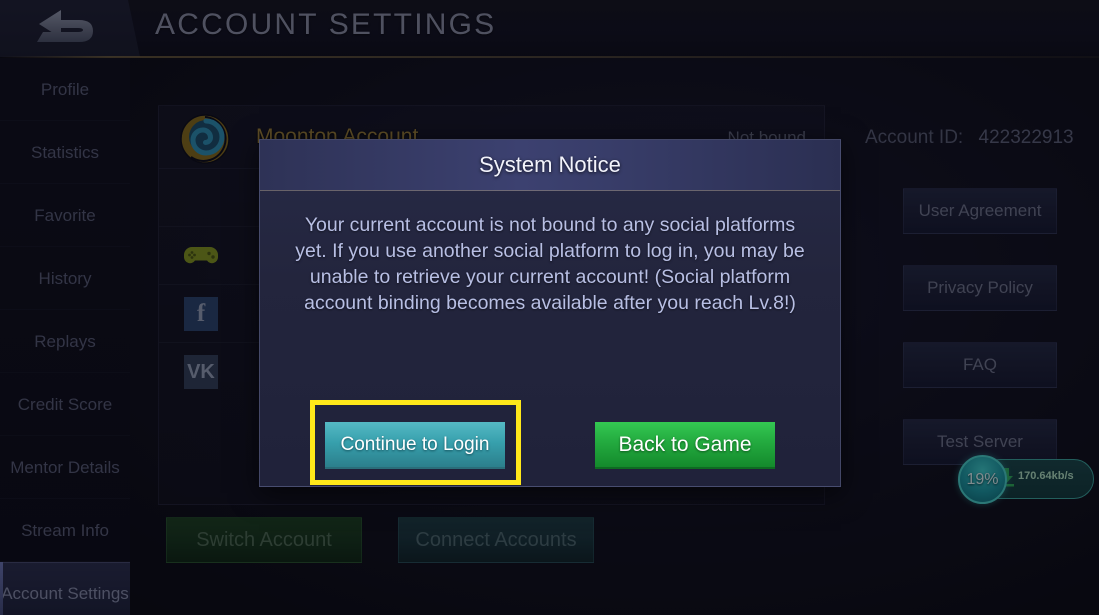  I want to click on dialog-title: System Notice, so click(550, 164).